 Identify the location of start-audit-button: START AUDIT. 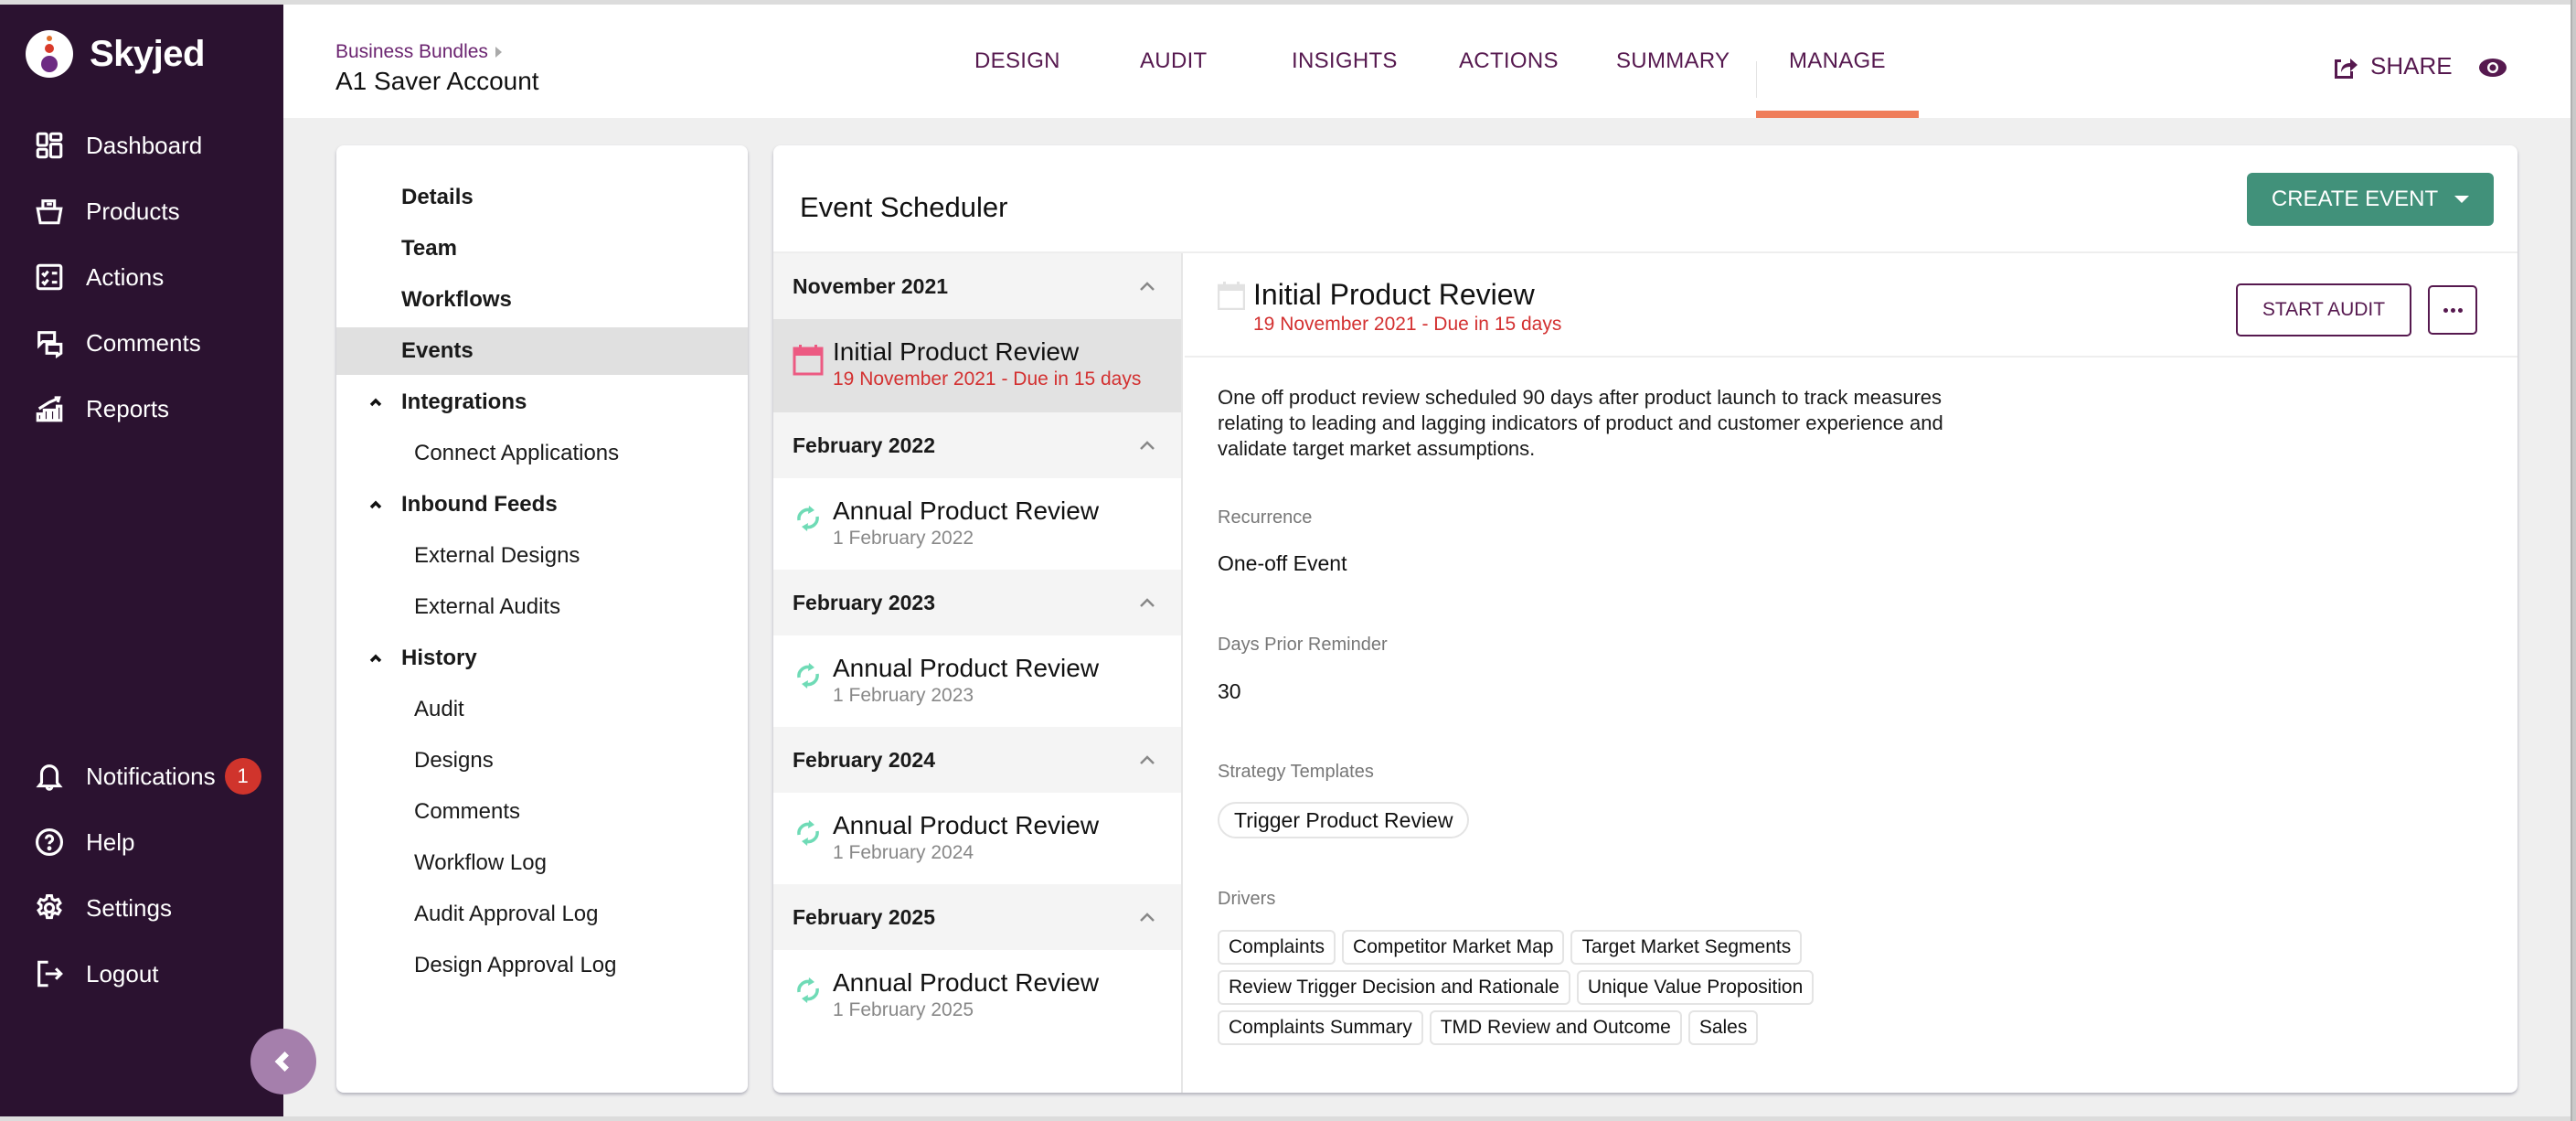
(2323, 309).